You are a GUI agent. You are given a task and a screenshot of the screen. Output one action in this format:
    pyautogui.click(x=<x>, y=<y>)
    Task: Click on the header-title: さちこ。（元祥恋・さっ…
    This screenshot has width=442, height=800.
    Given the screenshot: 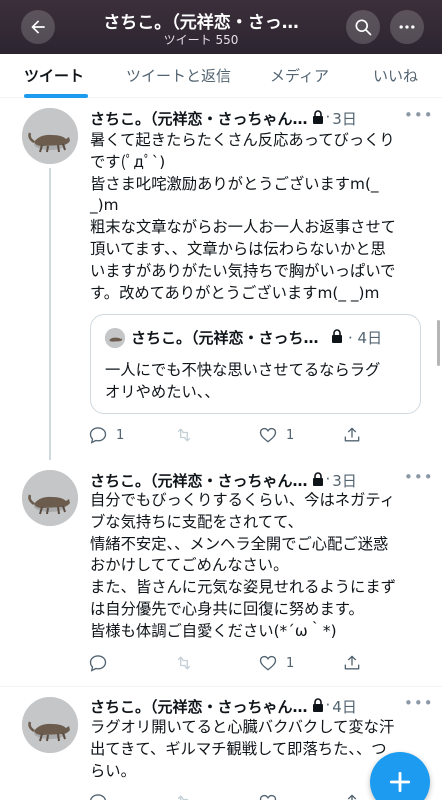 What is the action you would take?
    pyautogui.click(x=201, y=23)
    